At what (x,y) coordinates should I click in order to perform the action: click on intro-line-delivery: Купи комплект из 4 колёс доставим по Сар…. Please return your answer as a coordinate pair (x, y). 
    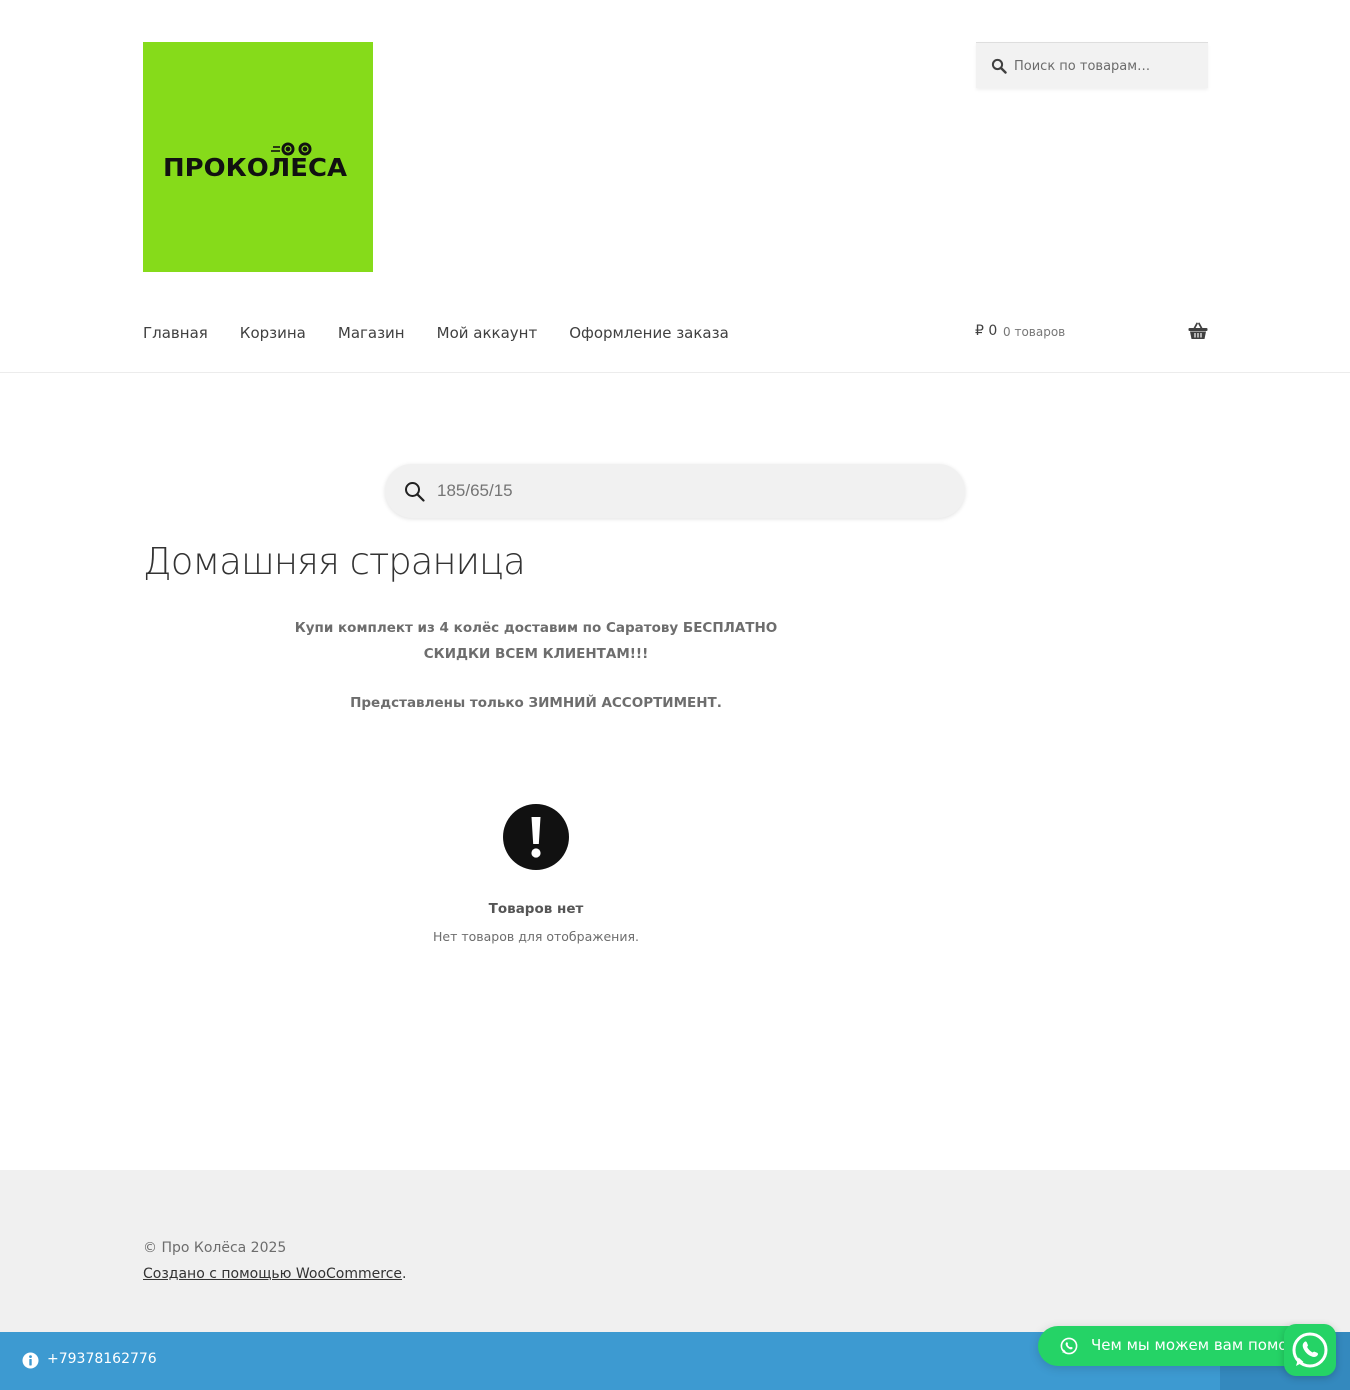
    Looking at the image, I should click on (536, 628).